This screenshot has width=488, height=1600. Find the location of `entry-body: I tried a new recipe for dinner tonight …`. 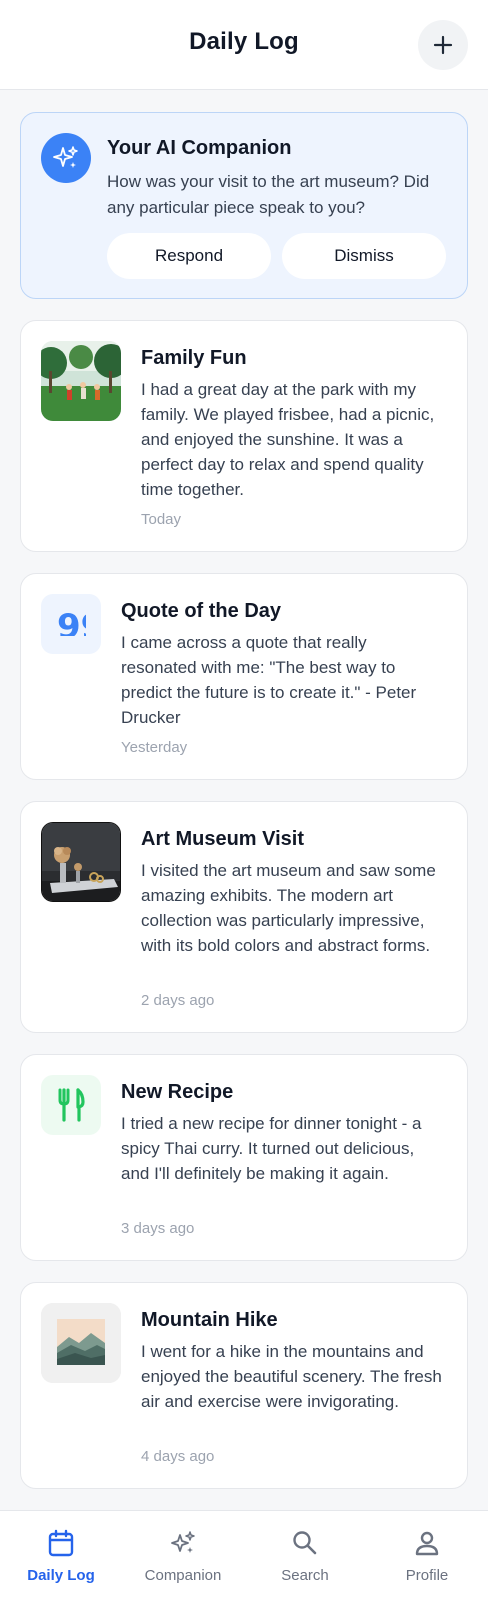

entry-body: I tried a new recipe for dinner tonight … is located at coordinates (271, 1148).